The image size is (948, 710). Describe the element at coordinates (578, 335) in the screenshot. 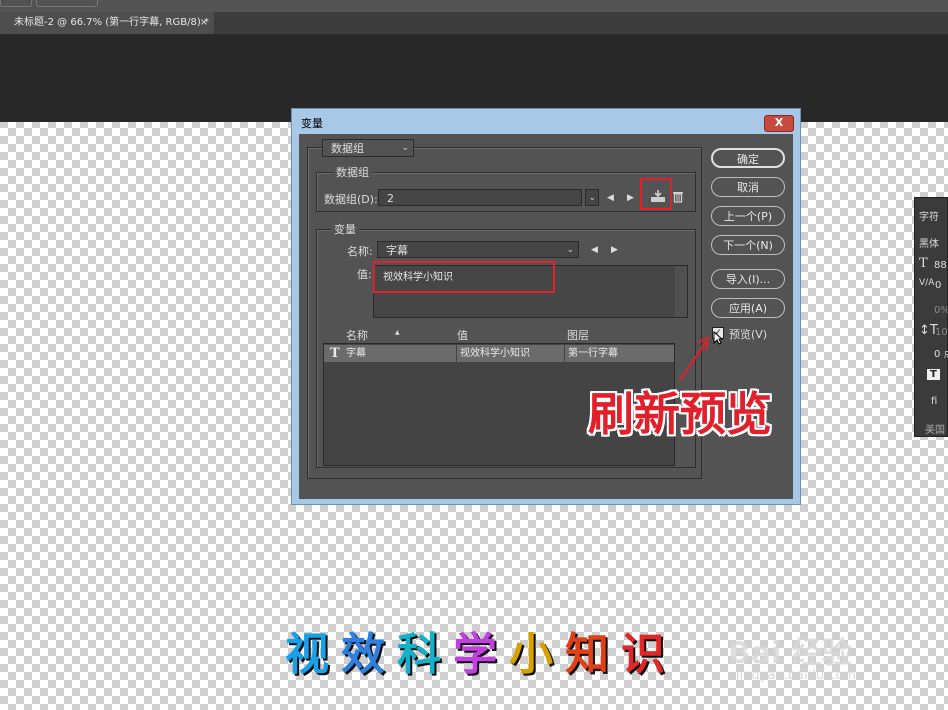

I see `column-header-layer: 图层` at that location.